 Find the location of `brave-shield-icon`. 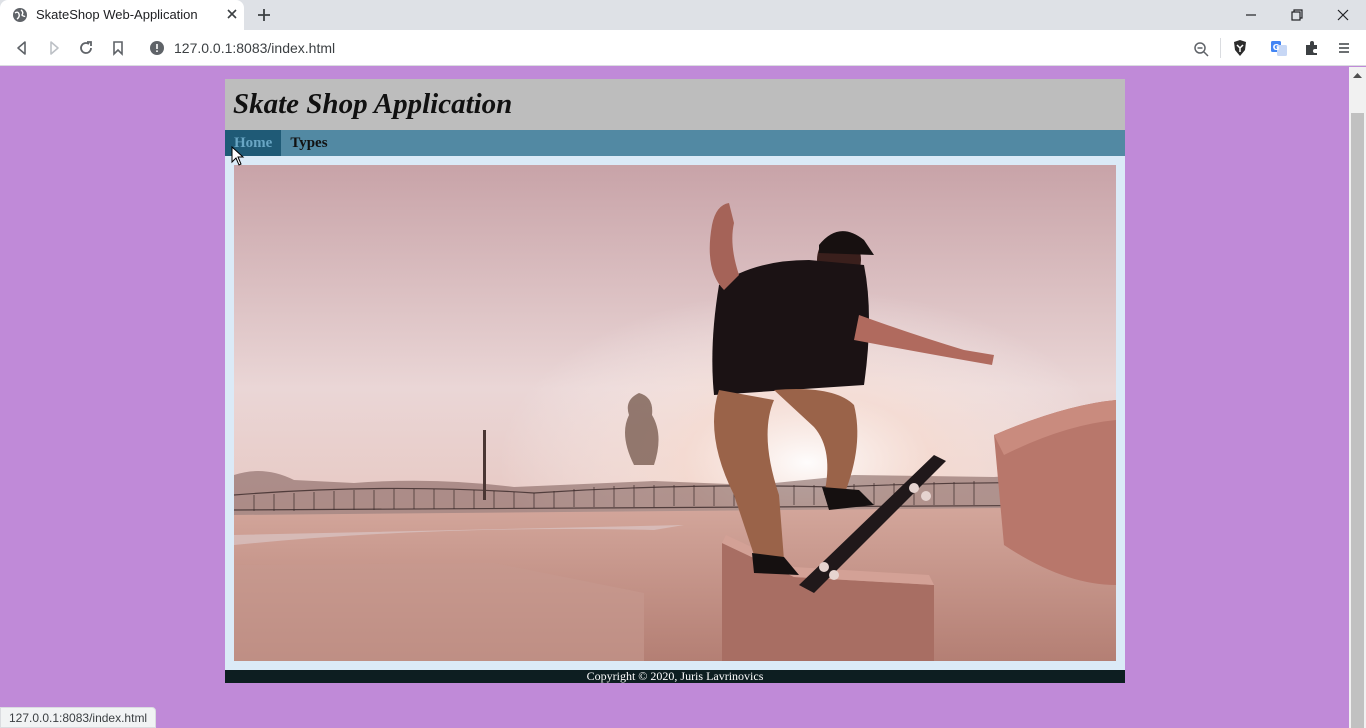

brave-shield-icon is located at coordinates (1240, 48).